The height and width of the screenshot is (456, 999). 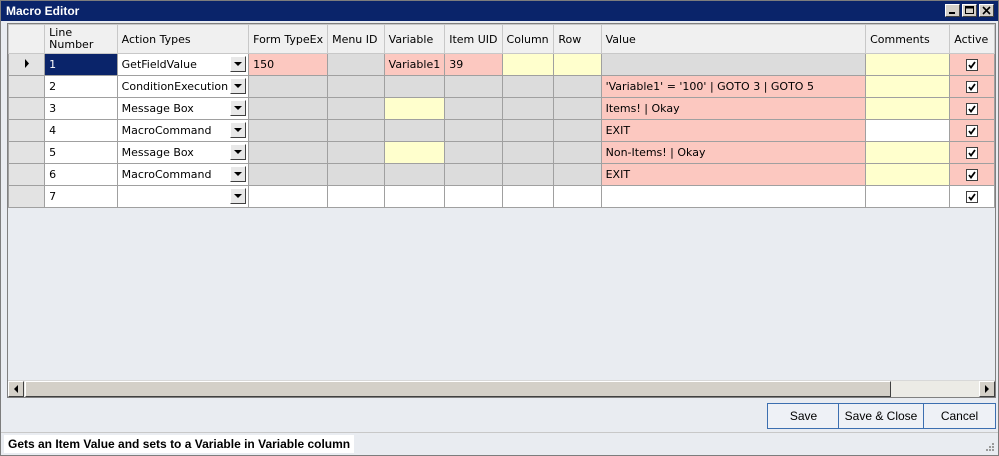 I want to click on column-header-action-types: Action Types, so click(x=183, y=39).